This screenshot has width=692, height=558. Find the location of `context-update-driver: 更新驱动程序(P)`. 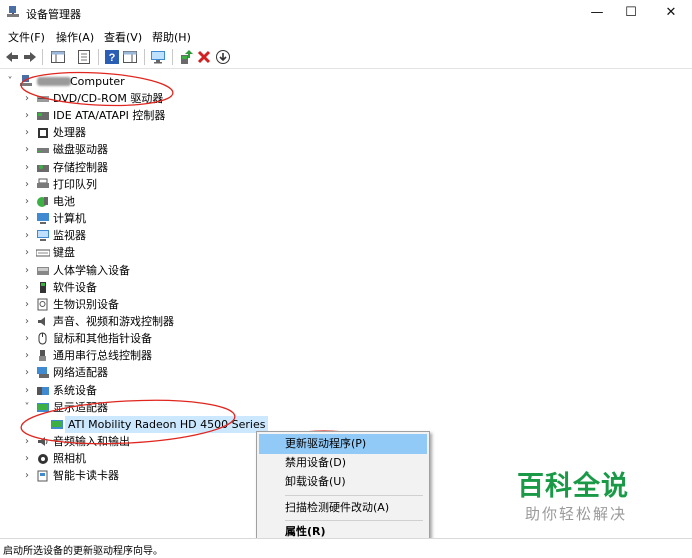

context-update-driver: 更新驱动程序(P) is located at coordinates (343, 444).